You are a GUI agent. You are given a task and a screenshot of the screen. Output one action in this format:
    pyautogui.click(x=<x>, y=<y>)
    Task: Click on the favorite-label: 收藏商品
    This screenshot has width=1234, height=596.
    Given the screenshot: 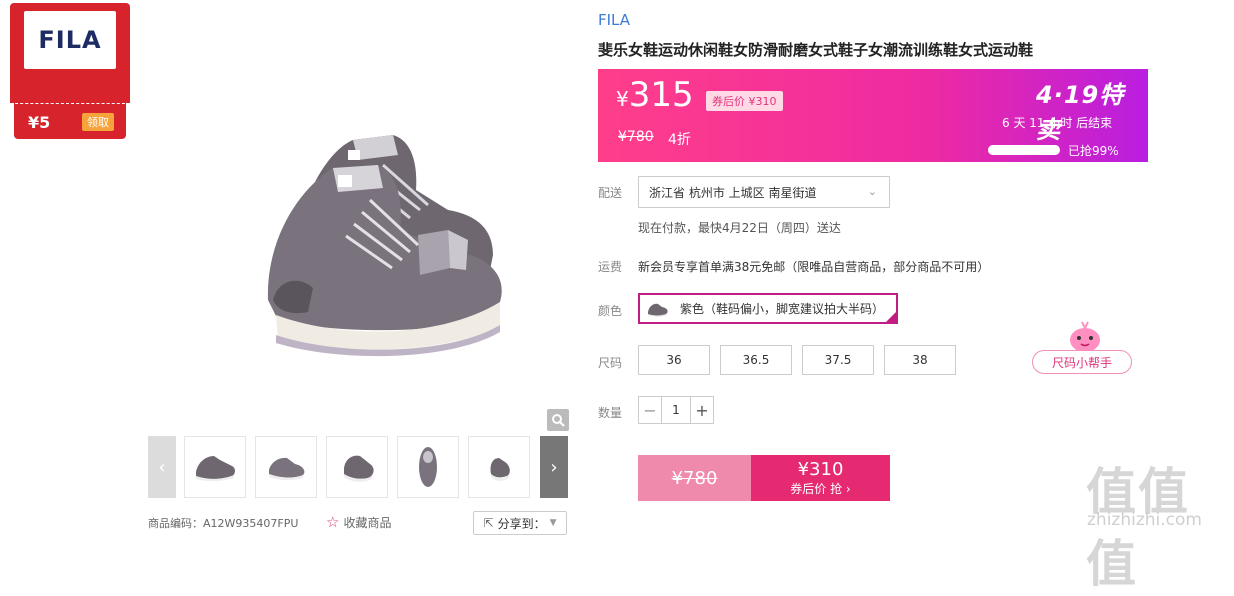 What is the action you would take?
    pyautogui.click(x=367, y=522)
    